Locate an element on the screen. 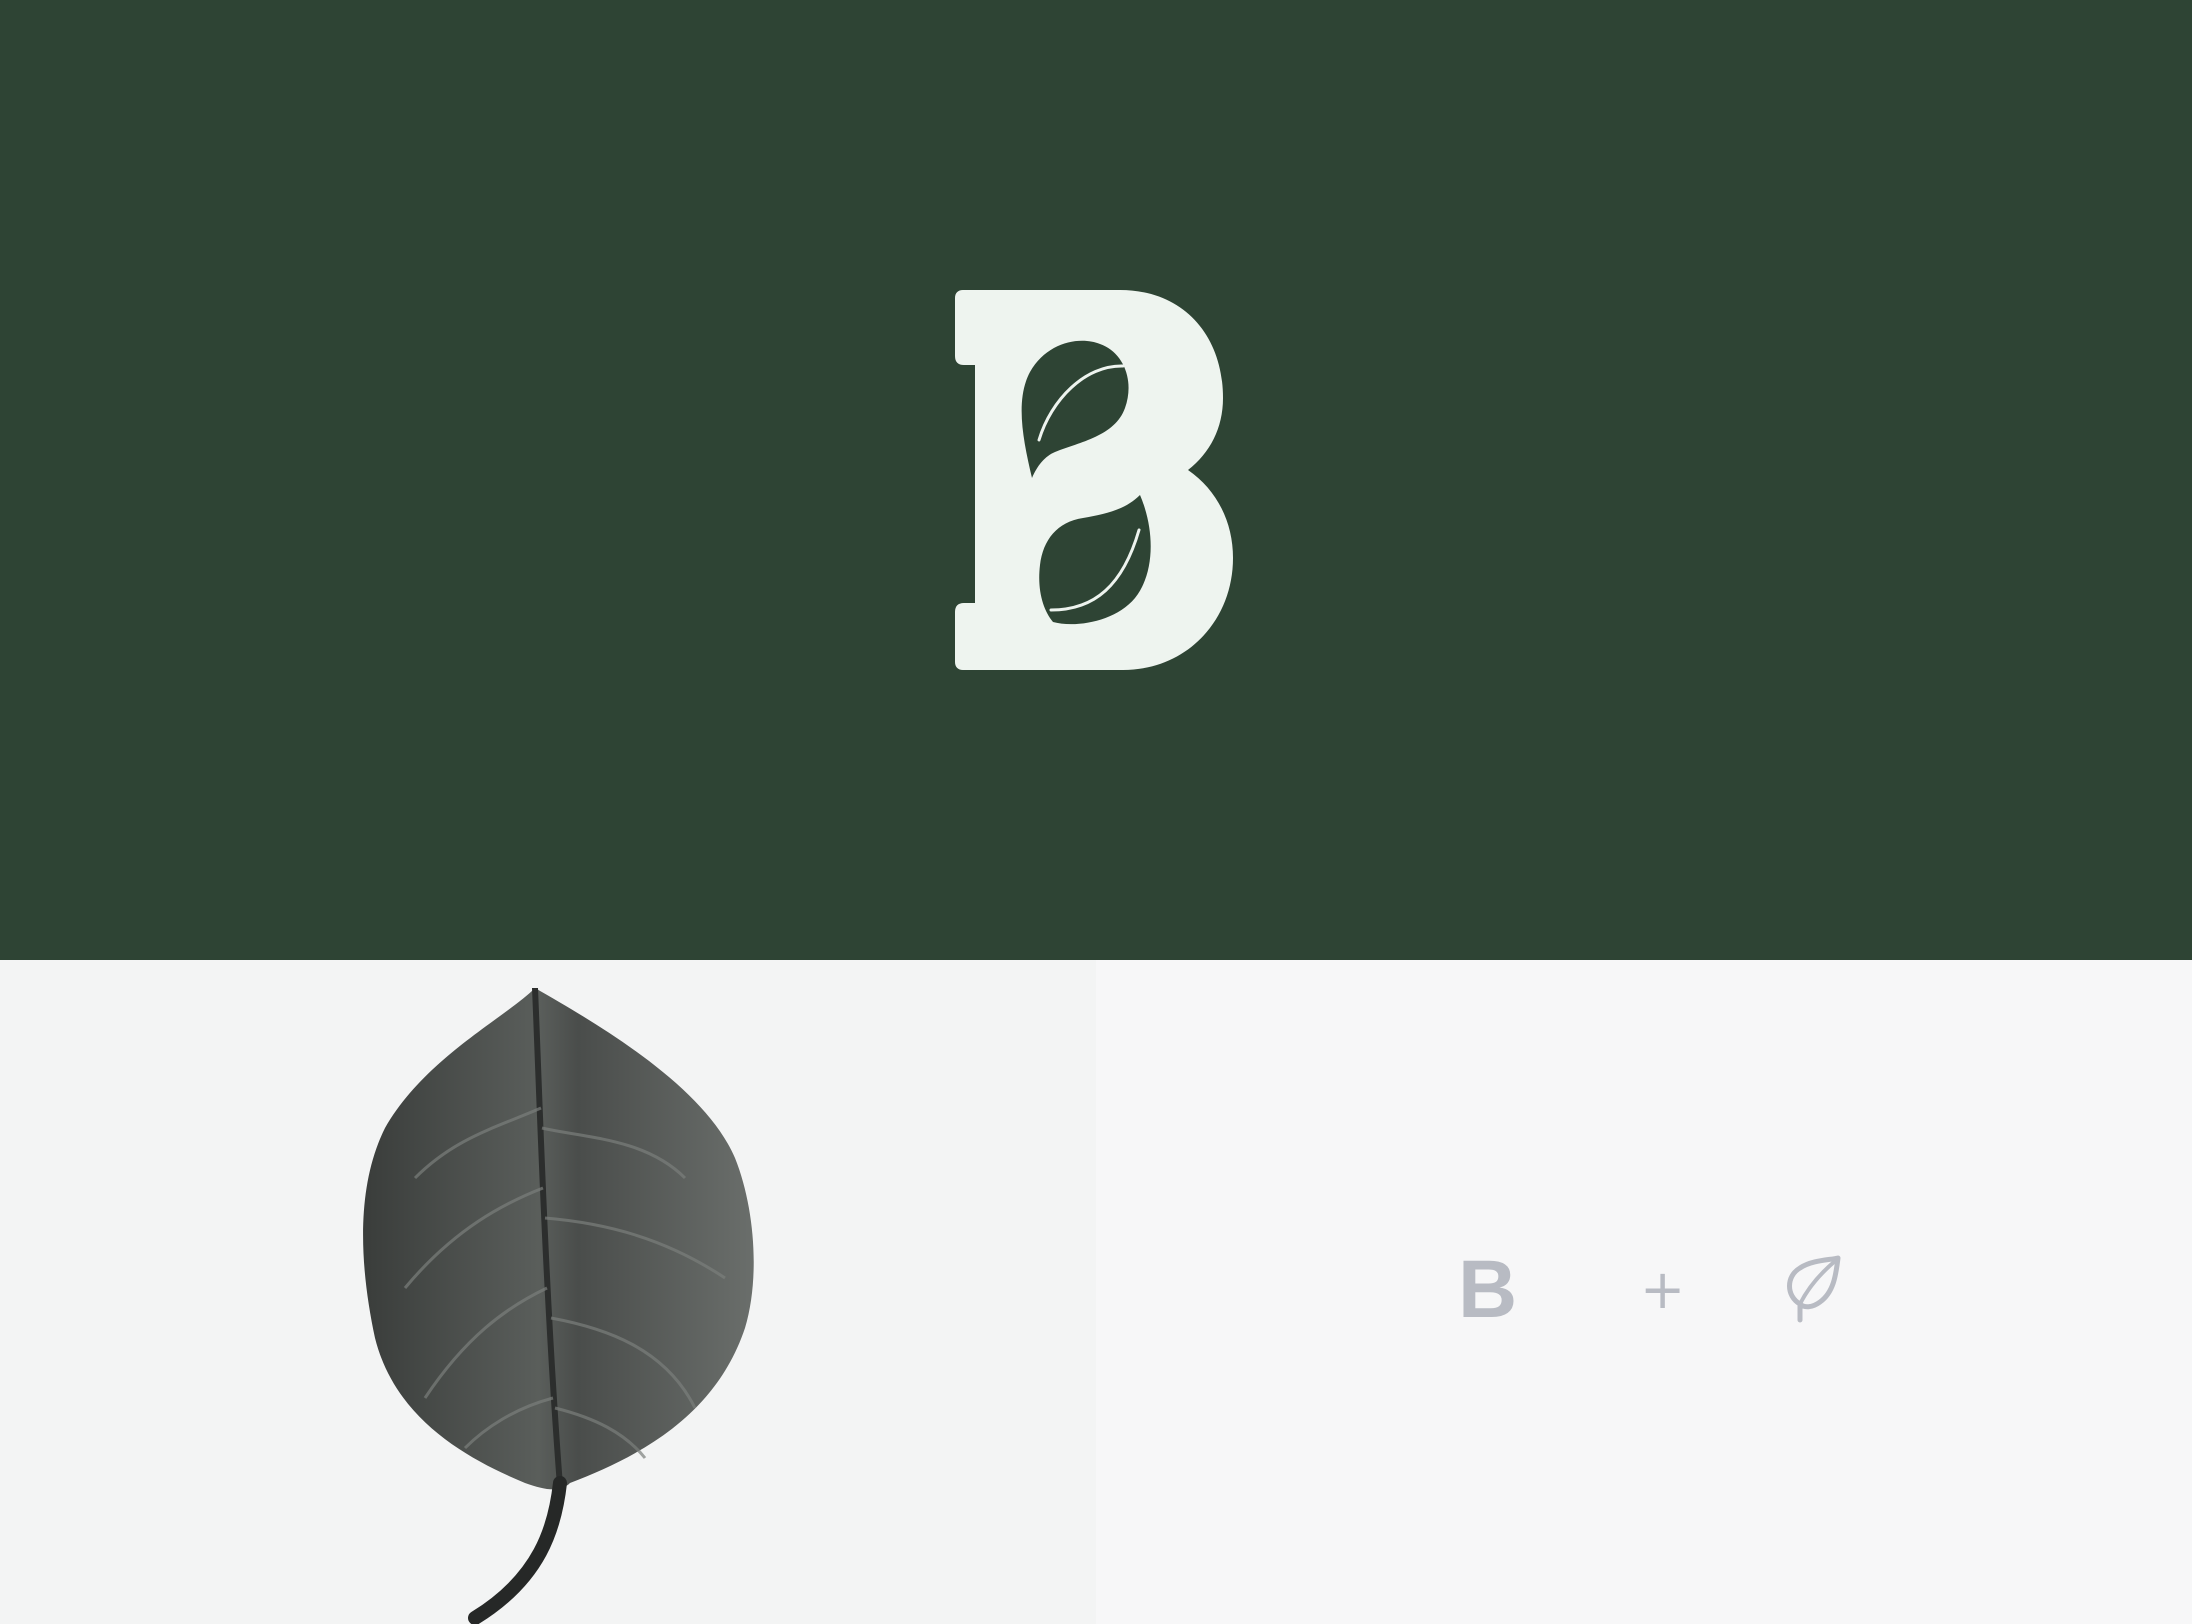  b-leaf-monogram-logo is located at coordinates (1094, 480).